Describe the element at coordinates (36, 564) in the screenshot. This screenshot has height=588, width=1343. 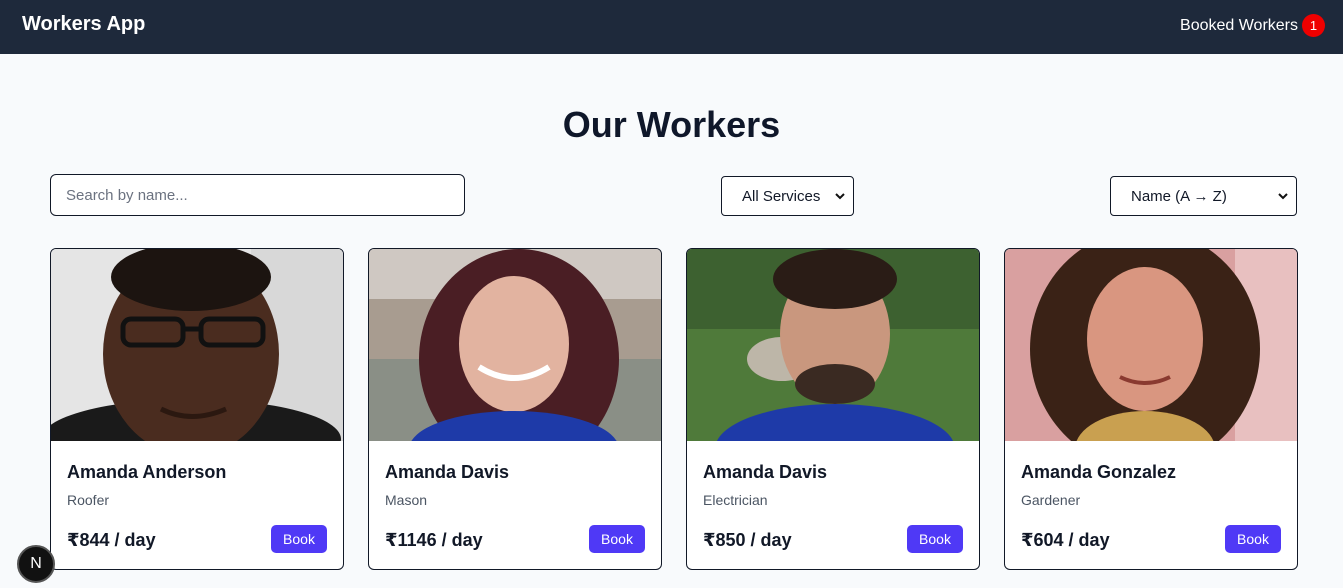
I see `nextjs-dev-indicator: N` at that location.